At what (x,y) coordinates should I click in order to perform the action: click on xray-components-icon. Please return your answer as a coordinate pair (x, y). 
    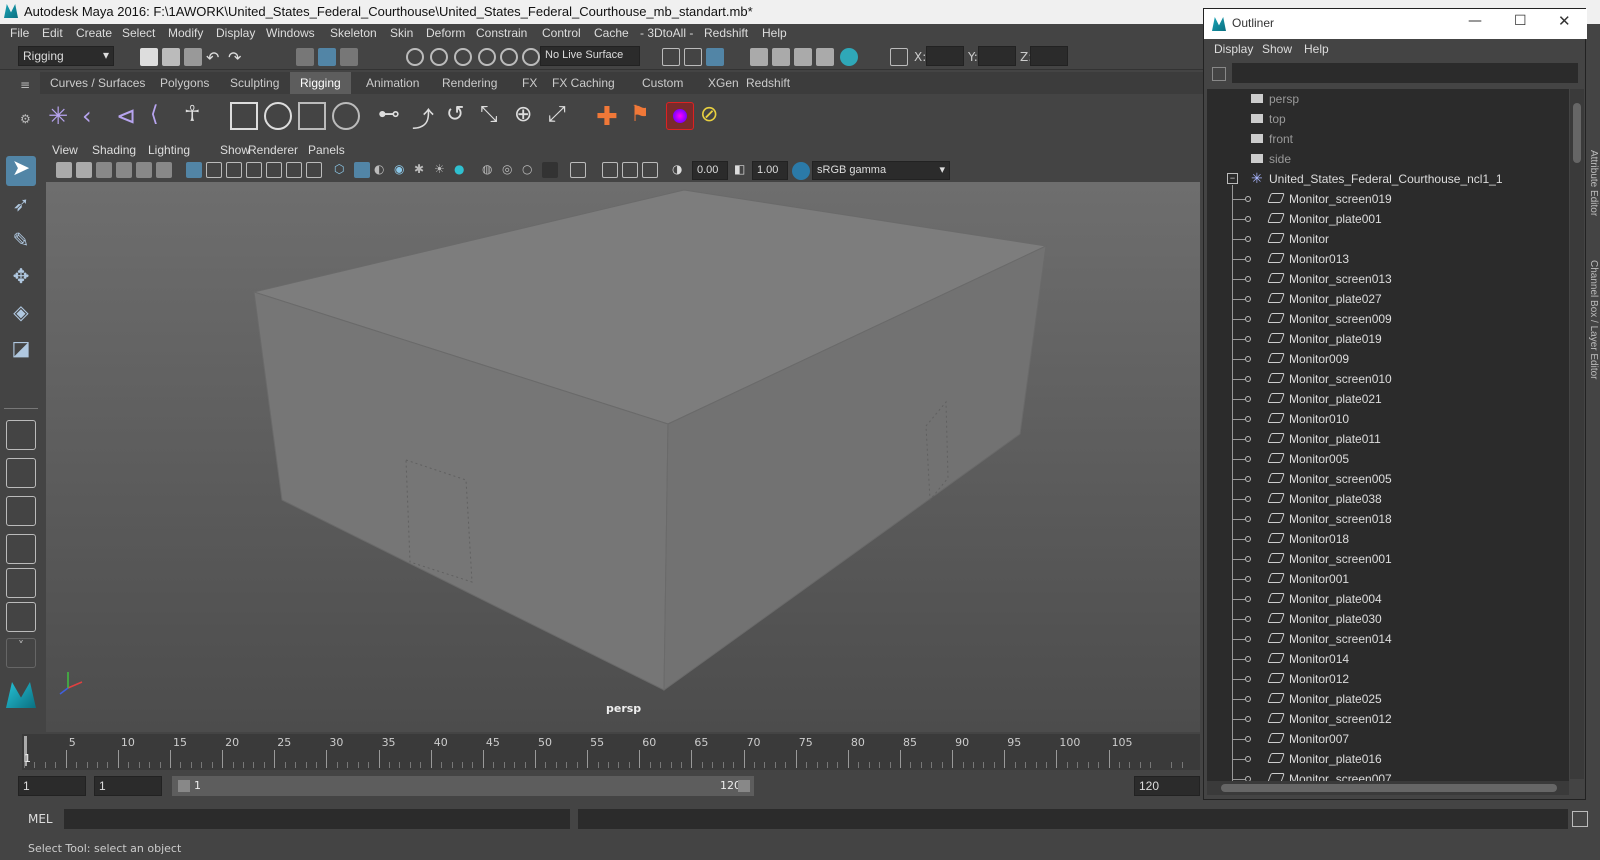
    Looking at the image, I should click on (630, 170).